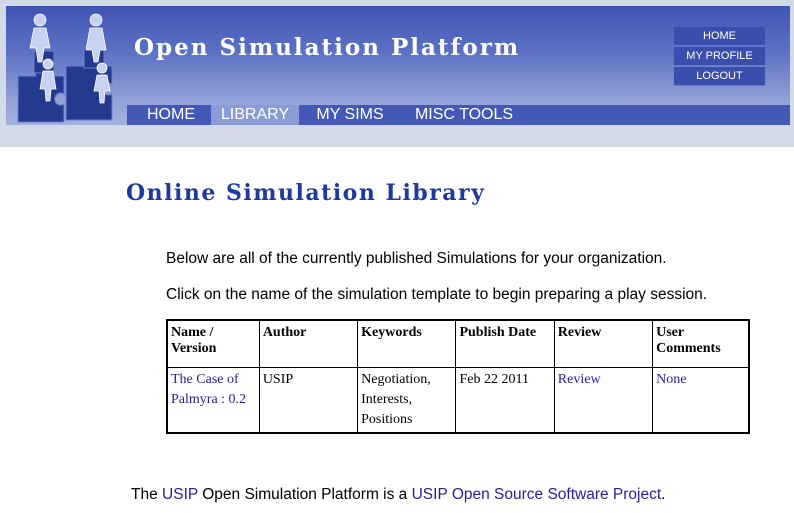 This screenshot has width=794, height=513. Describe the element at coordinates (464, 115) in the screenshot. I see `nav-misc-tools: MISC TOOLS` at that location.